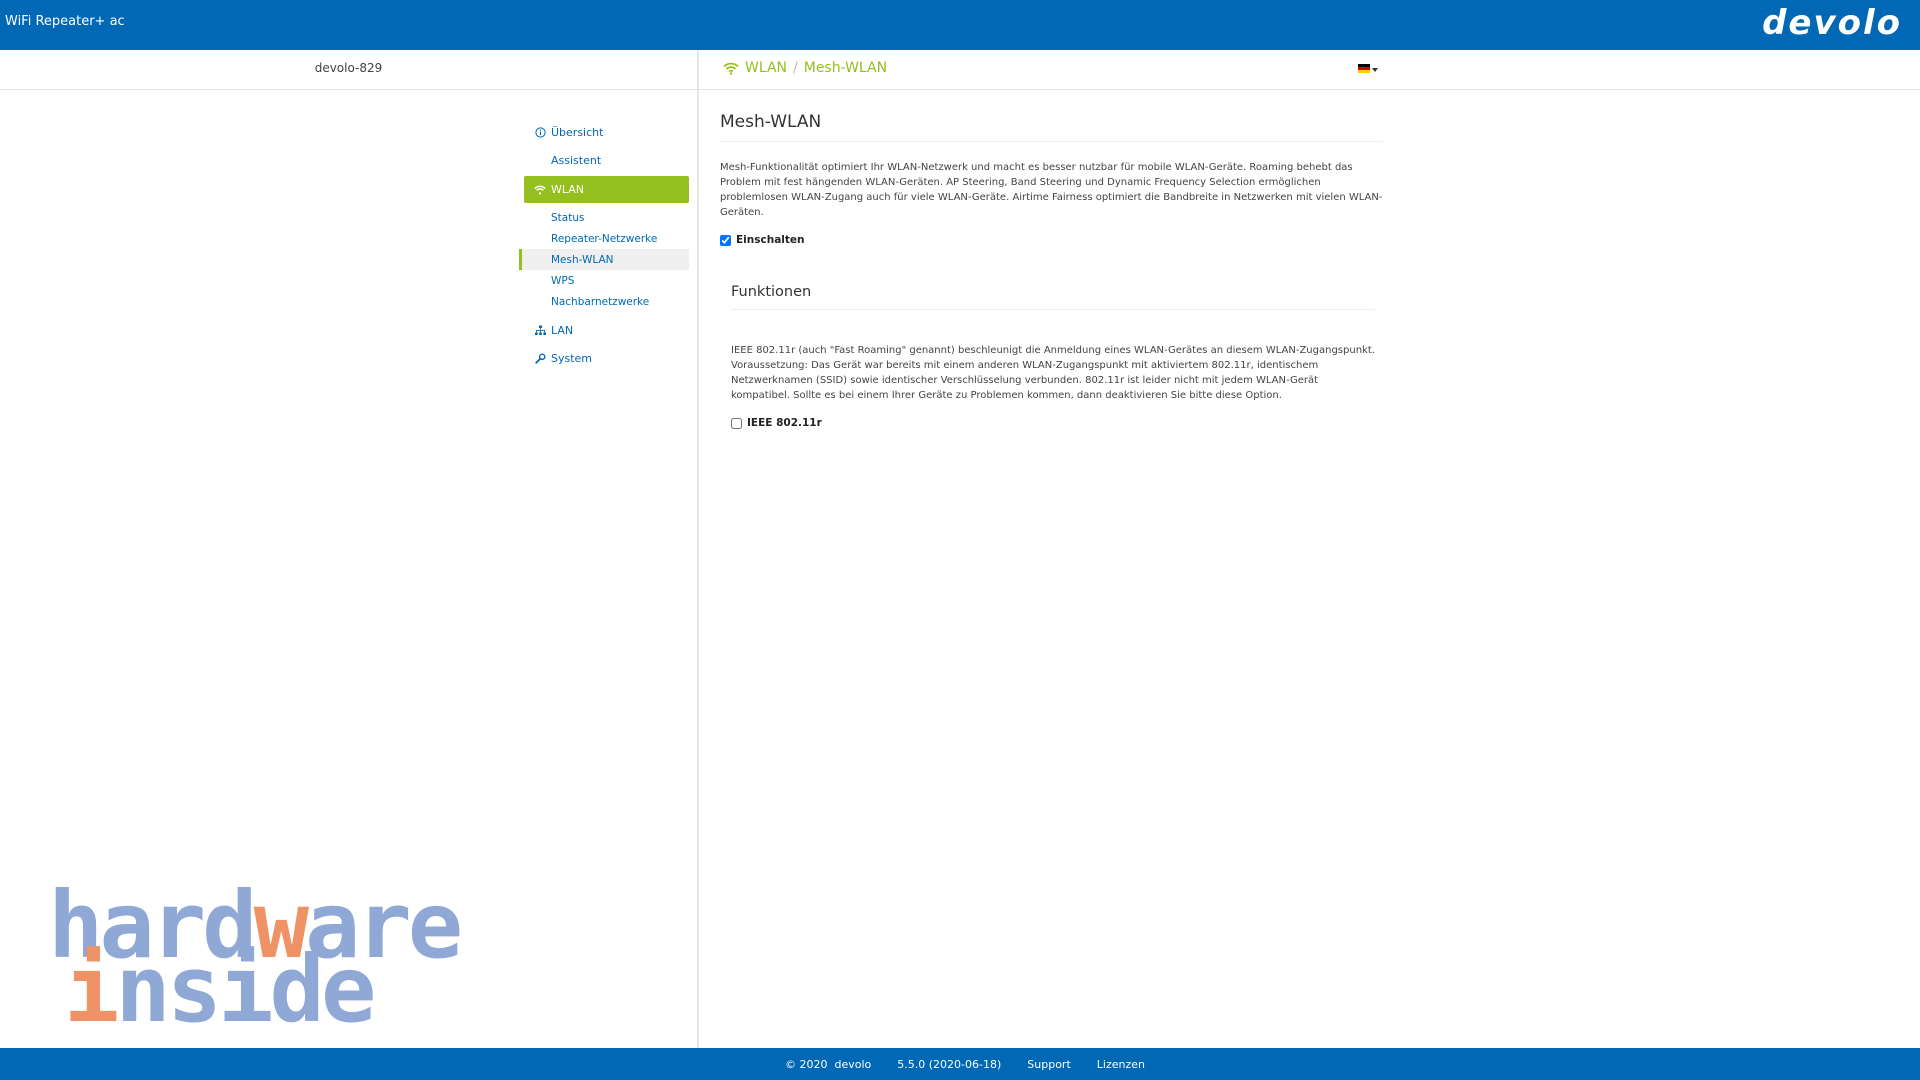  I want to click on sidebar-divider, so click(698, 549).